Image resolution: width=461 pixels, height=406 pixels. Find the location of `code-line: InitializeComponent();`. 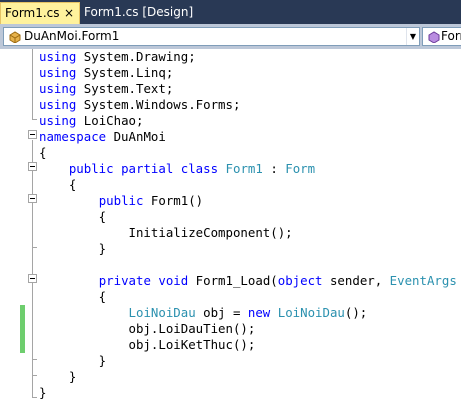

code-line: InitializeComponent(); is located at coordinates (166, 233).